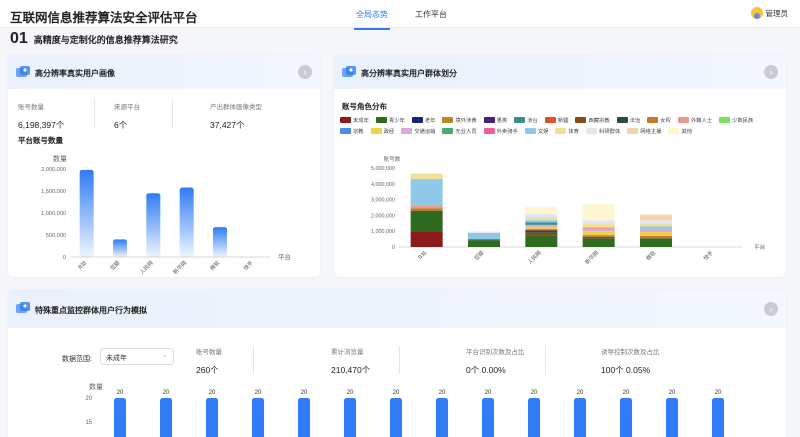 This screenshot has height=437, width=800. What do you see at coordinates (137, 356) in the screenshot?
I see `data-range-select: 未成年 ⌄` at bounding box center [137, 356].